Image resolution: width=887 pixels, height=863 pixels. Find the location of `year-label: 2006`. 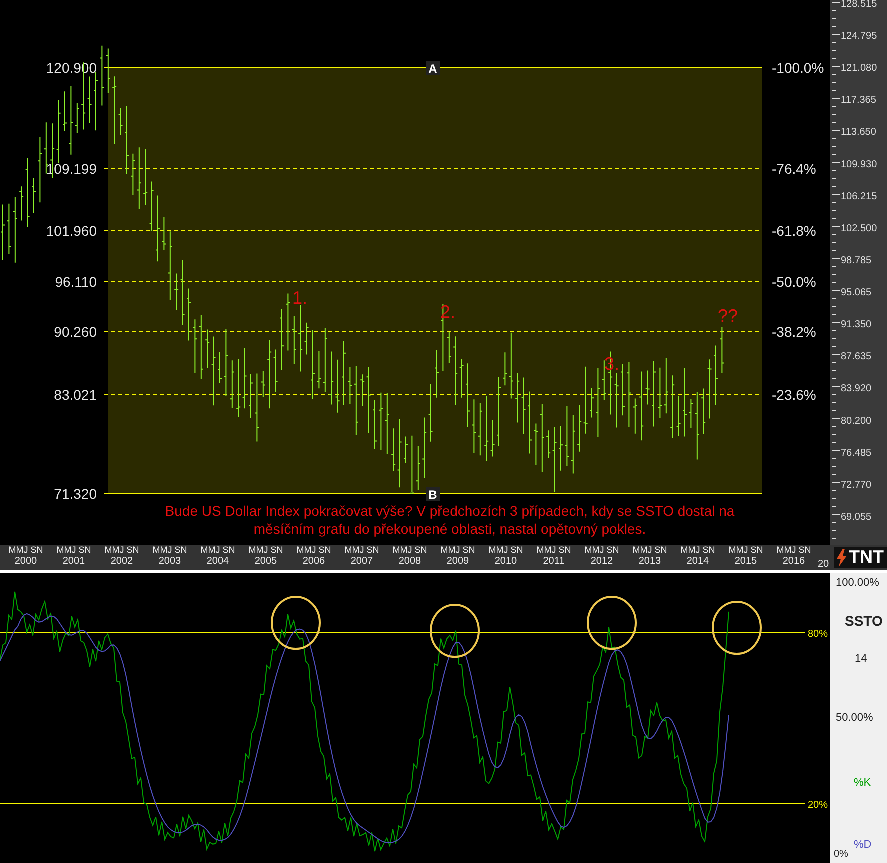

year-label: 2006 is located at coordinates (314, 561).